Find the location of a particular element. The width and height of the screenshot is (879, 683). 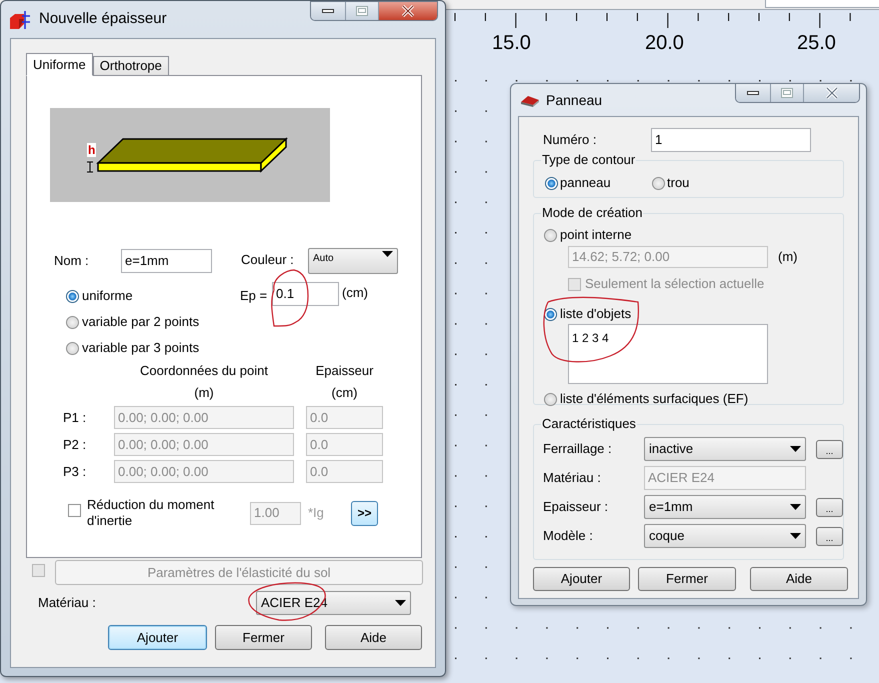

field-label: Nom : is located at coordinates (72, 261).